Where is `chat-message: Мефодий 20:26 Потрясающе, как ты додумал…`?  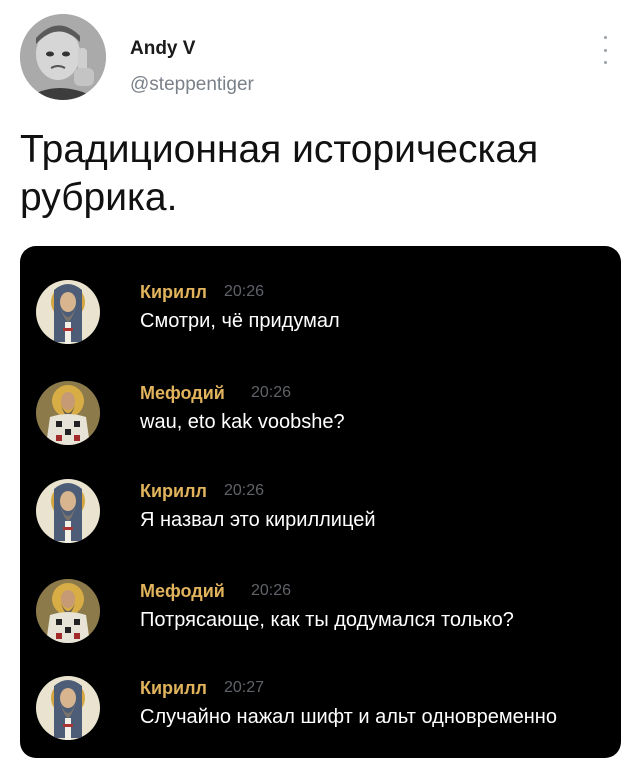
chat-message: Мефодий 20:26 Потрясающе, как ты додумал… is located at coordinates (321, 619).